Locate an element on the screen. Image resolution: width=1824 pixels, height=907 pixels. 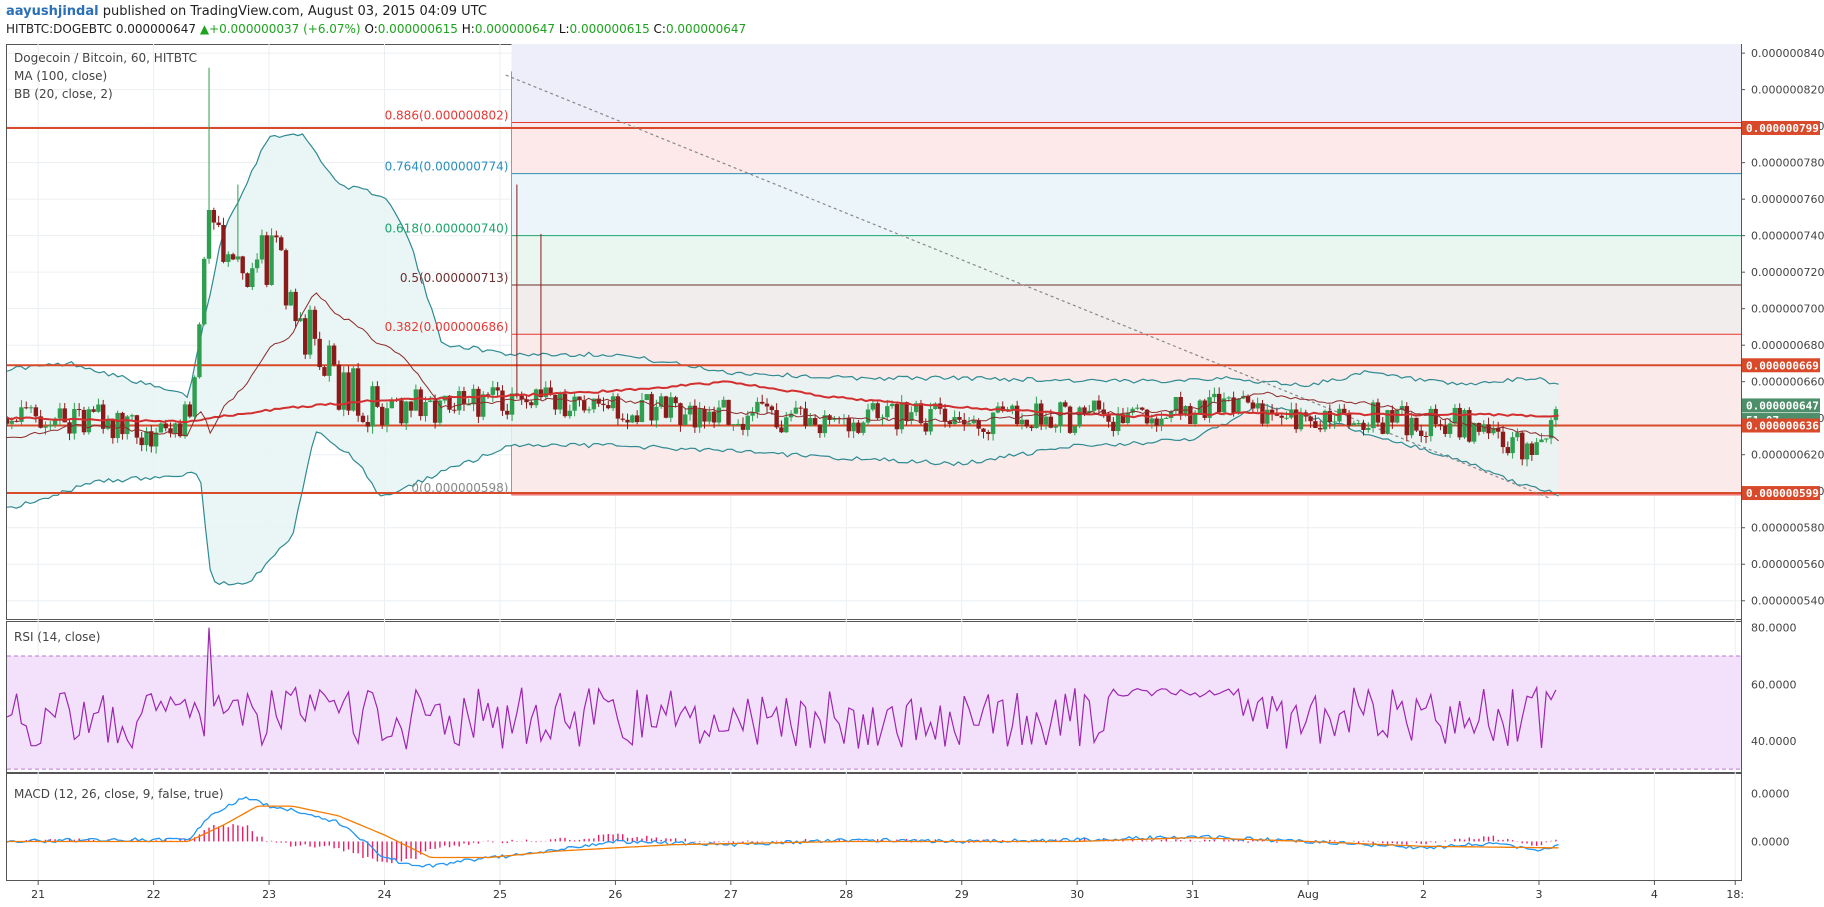
price-tick-label: 0.000000840 is located at coordinates (1787, 53).